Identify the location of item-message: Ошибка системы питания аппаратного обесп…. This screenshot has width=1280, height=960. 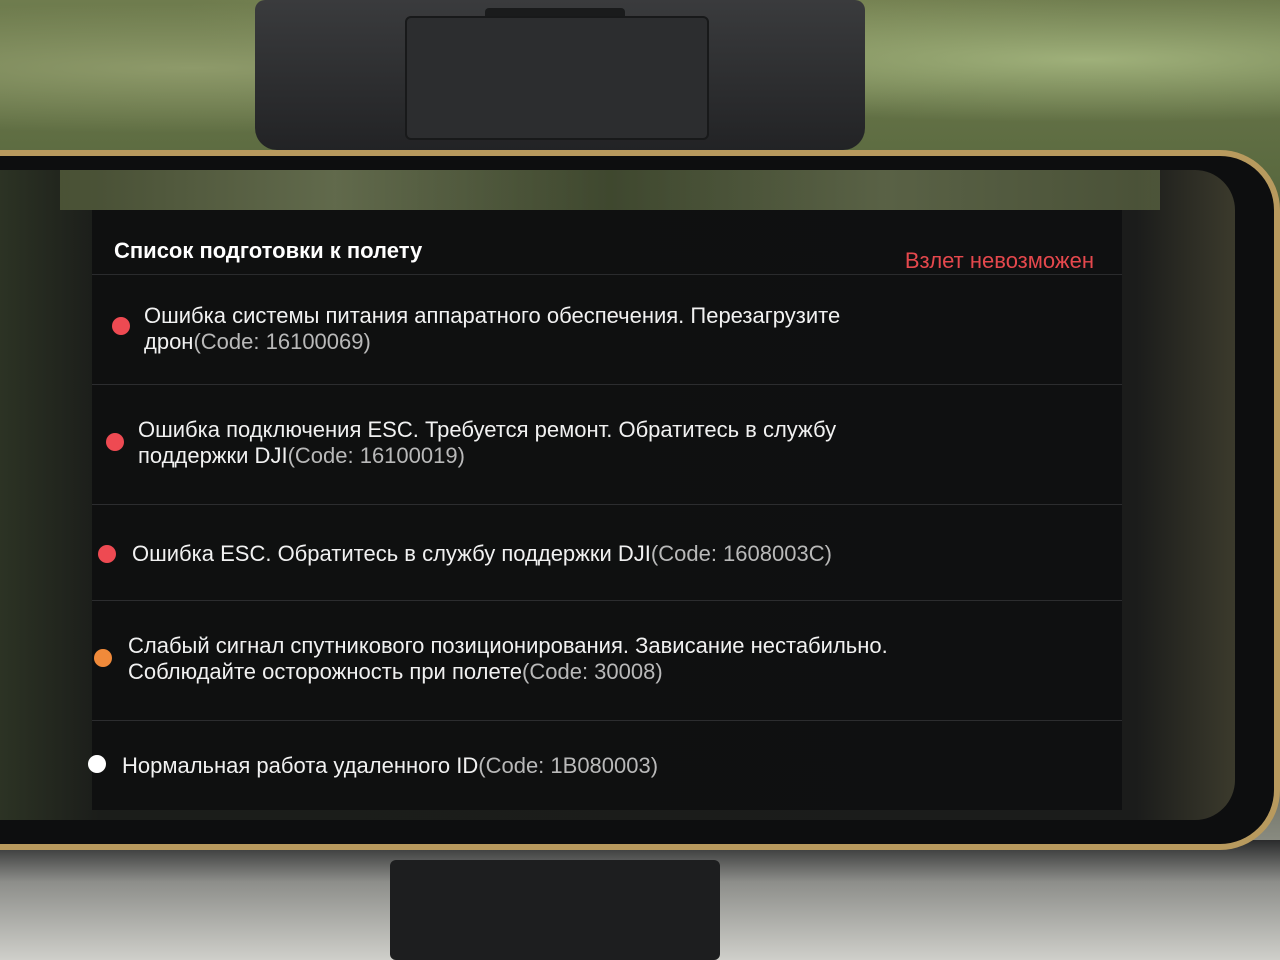
(492, 315).